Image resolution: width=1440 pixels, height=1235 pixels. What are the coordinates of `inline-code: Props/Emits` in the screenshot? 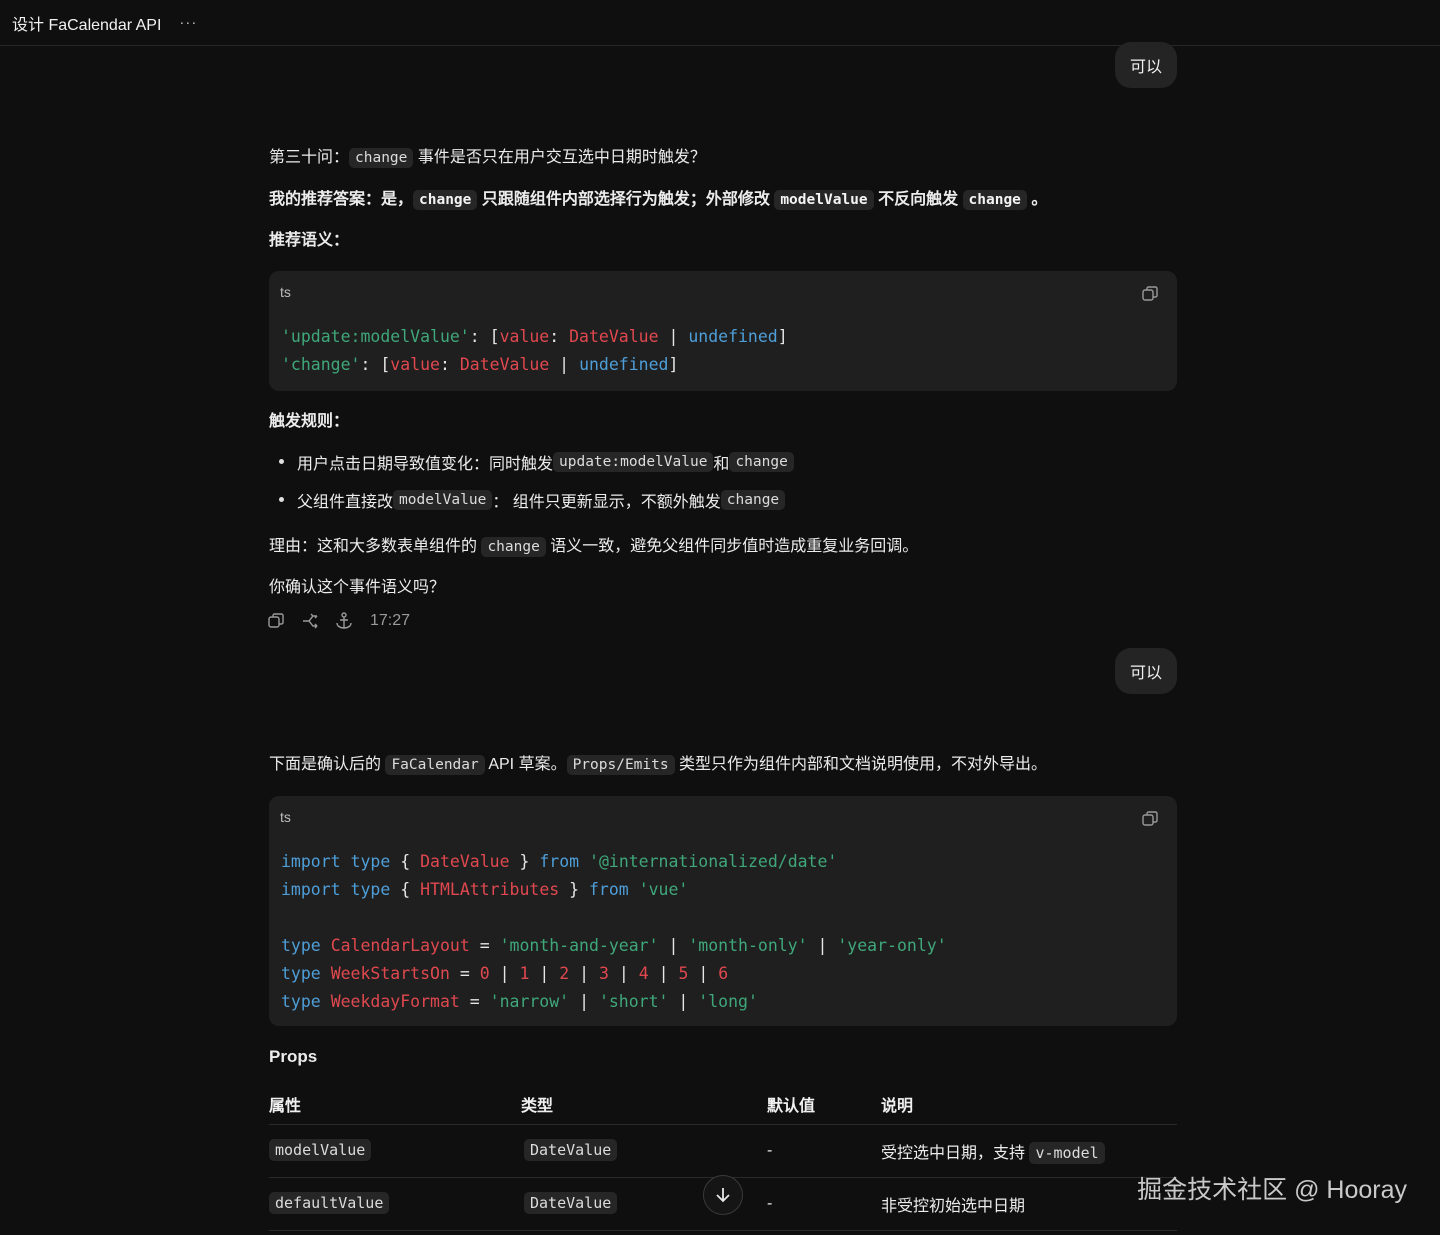 It's located at (620, 765).